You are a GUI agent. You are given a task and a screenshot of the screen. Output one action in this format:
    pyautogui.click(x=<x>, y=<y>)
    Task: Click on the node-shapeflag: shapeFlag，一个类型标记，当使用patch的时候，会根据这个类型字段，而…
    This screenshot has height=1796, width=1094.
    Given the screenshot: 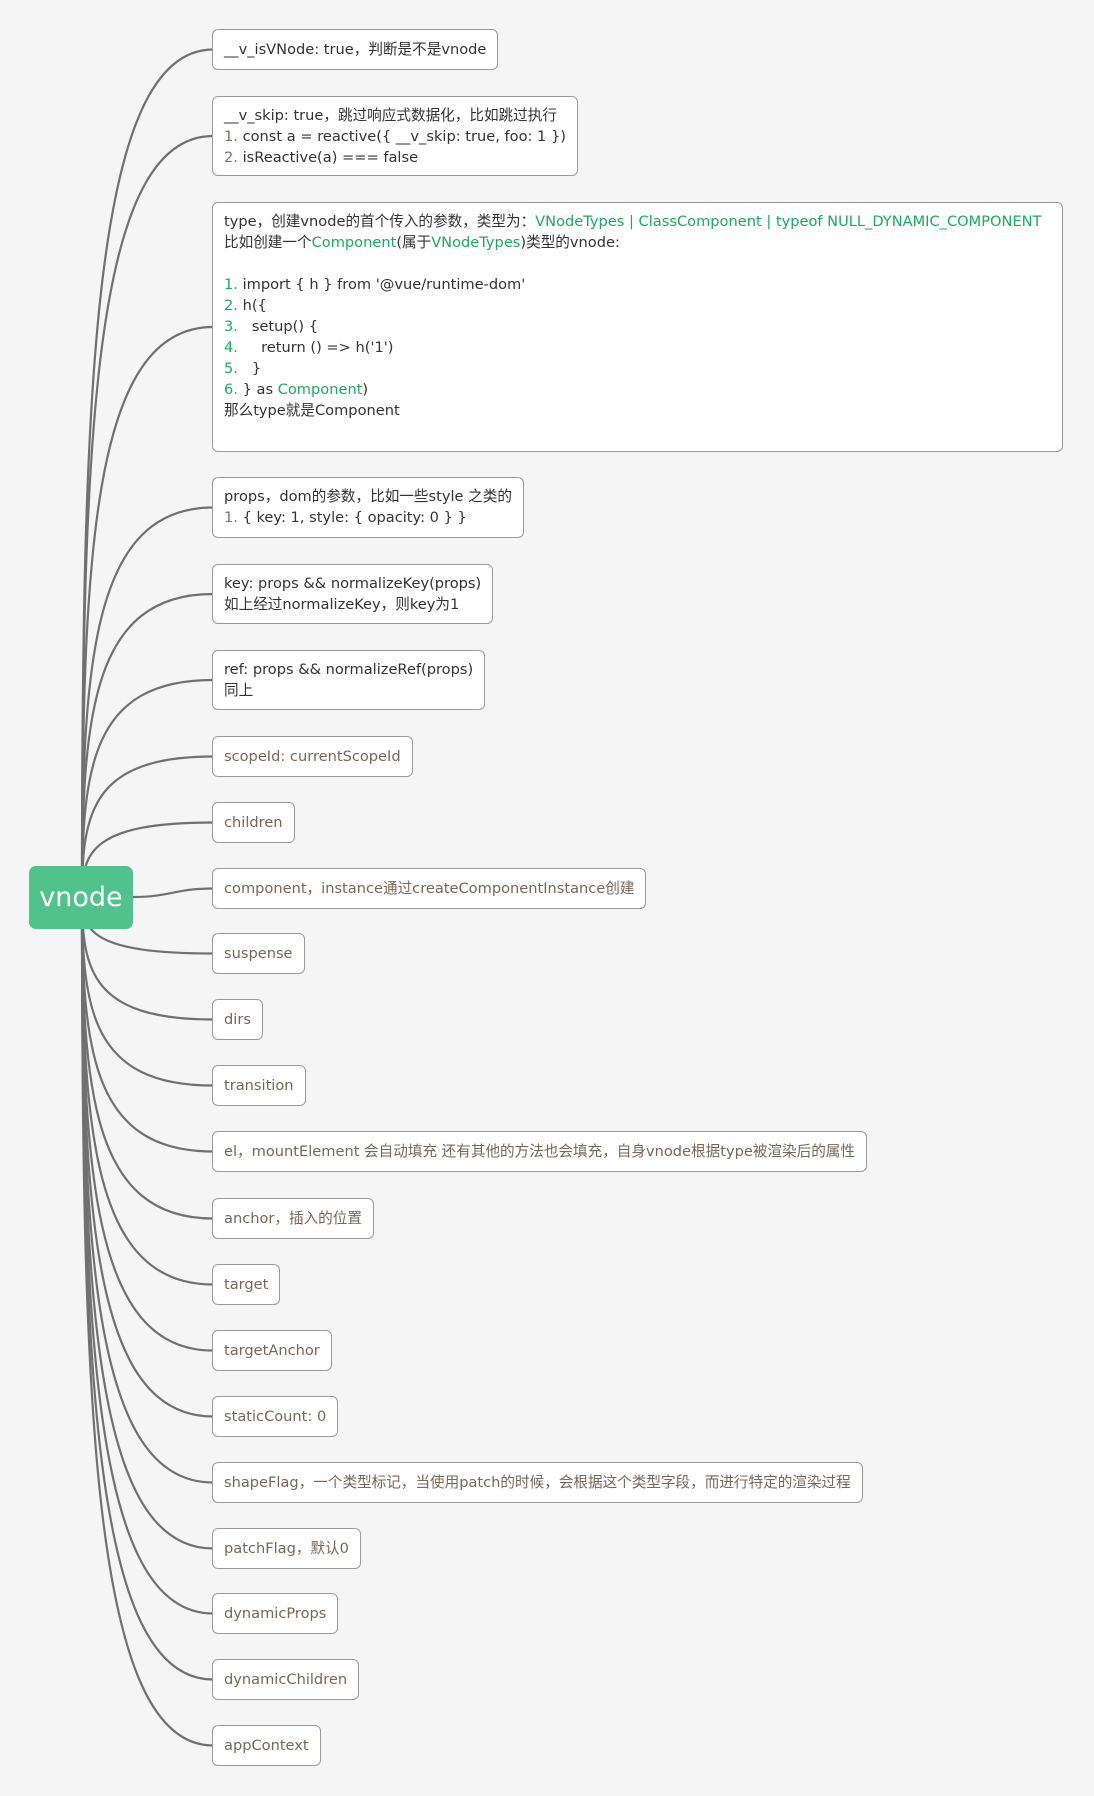 What is the action you would take?
    pyautogui.click(x=537, y=1482)
    